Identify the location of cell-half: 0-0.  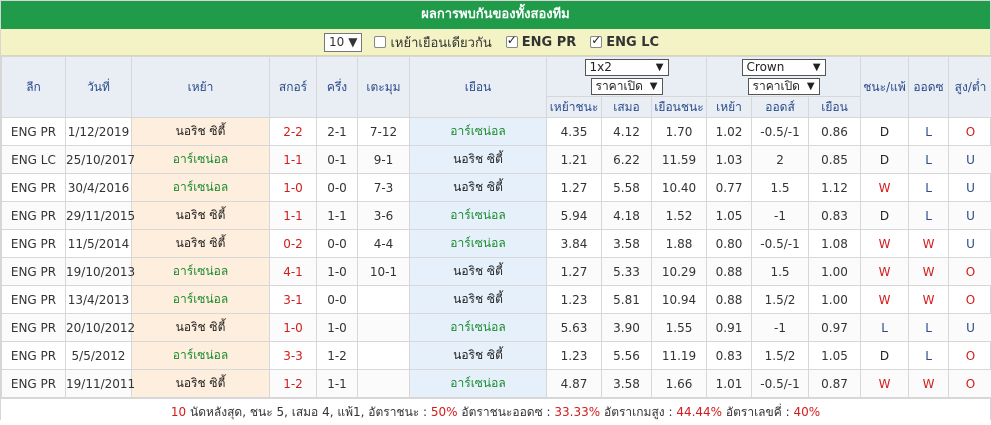
(337, 300).